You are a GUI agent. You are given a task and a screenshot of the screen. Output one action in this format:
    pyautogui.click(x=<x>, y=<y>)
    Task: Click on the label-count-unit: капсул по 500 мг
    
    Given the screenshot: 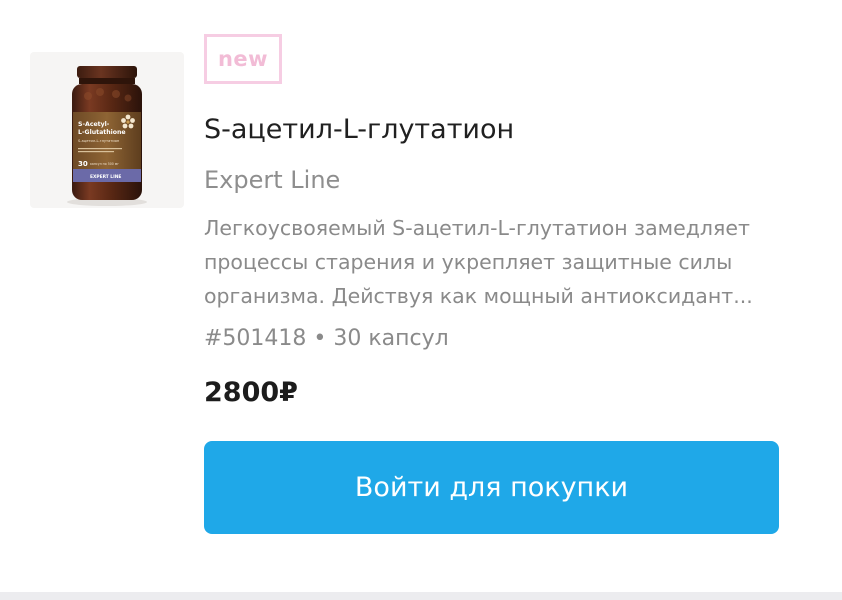 What is the action you would take?
    pyautogui.click(x=104, y=164)
    